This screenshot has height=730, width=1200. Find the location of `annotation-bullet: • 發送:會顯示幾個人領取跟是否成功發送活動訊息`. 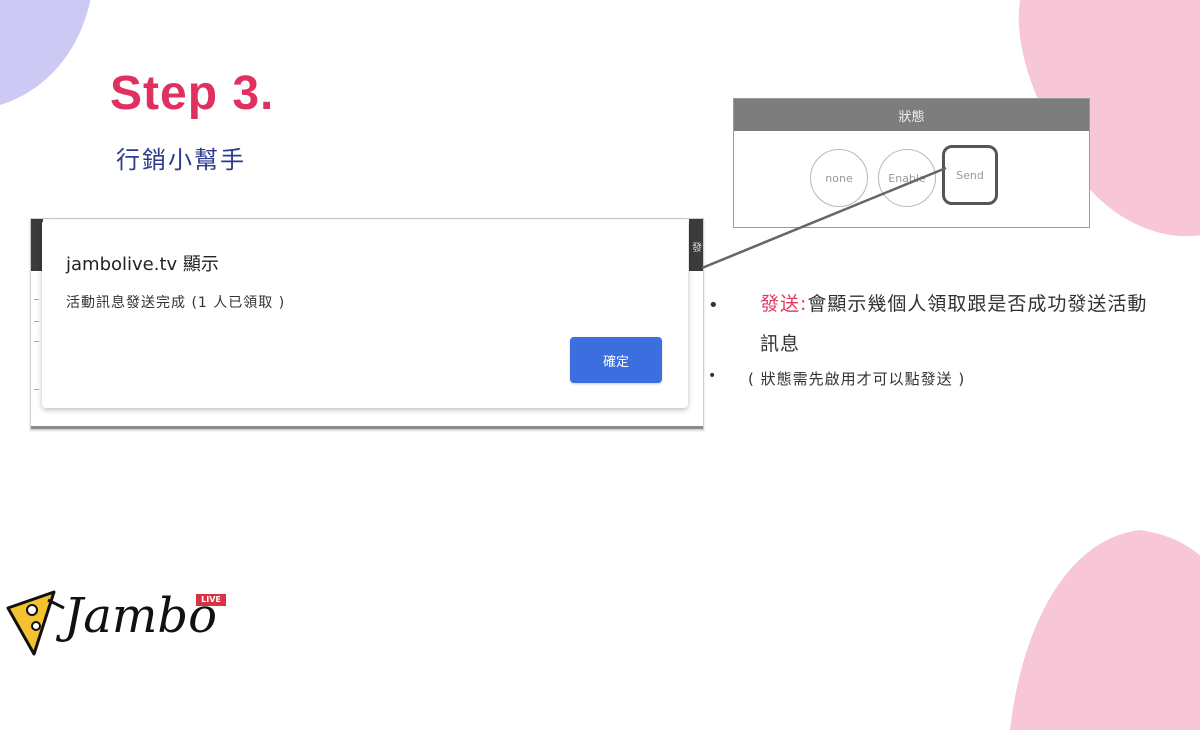

annotation-bullet: • 發送:會顯示幾個人領取跟是否成功發送活動訊息 is located at coordinates (928, 324).